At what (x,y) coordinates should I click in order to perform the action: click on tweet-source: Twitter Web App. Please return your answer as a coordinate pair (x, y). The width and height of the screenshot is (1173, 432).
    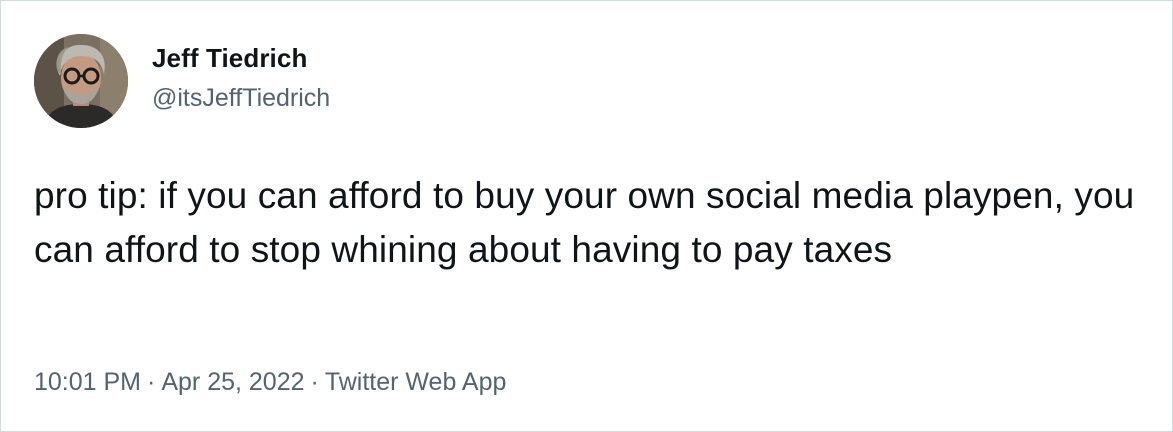
    Looking at the image, I should click on (416, 382).